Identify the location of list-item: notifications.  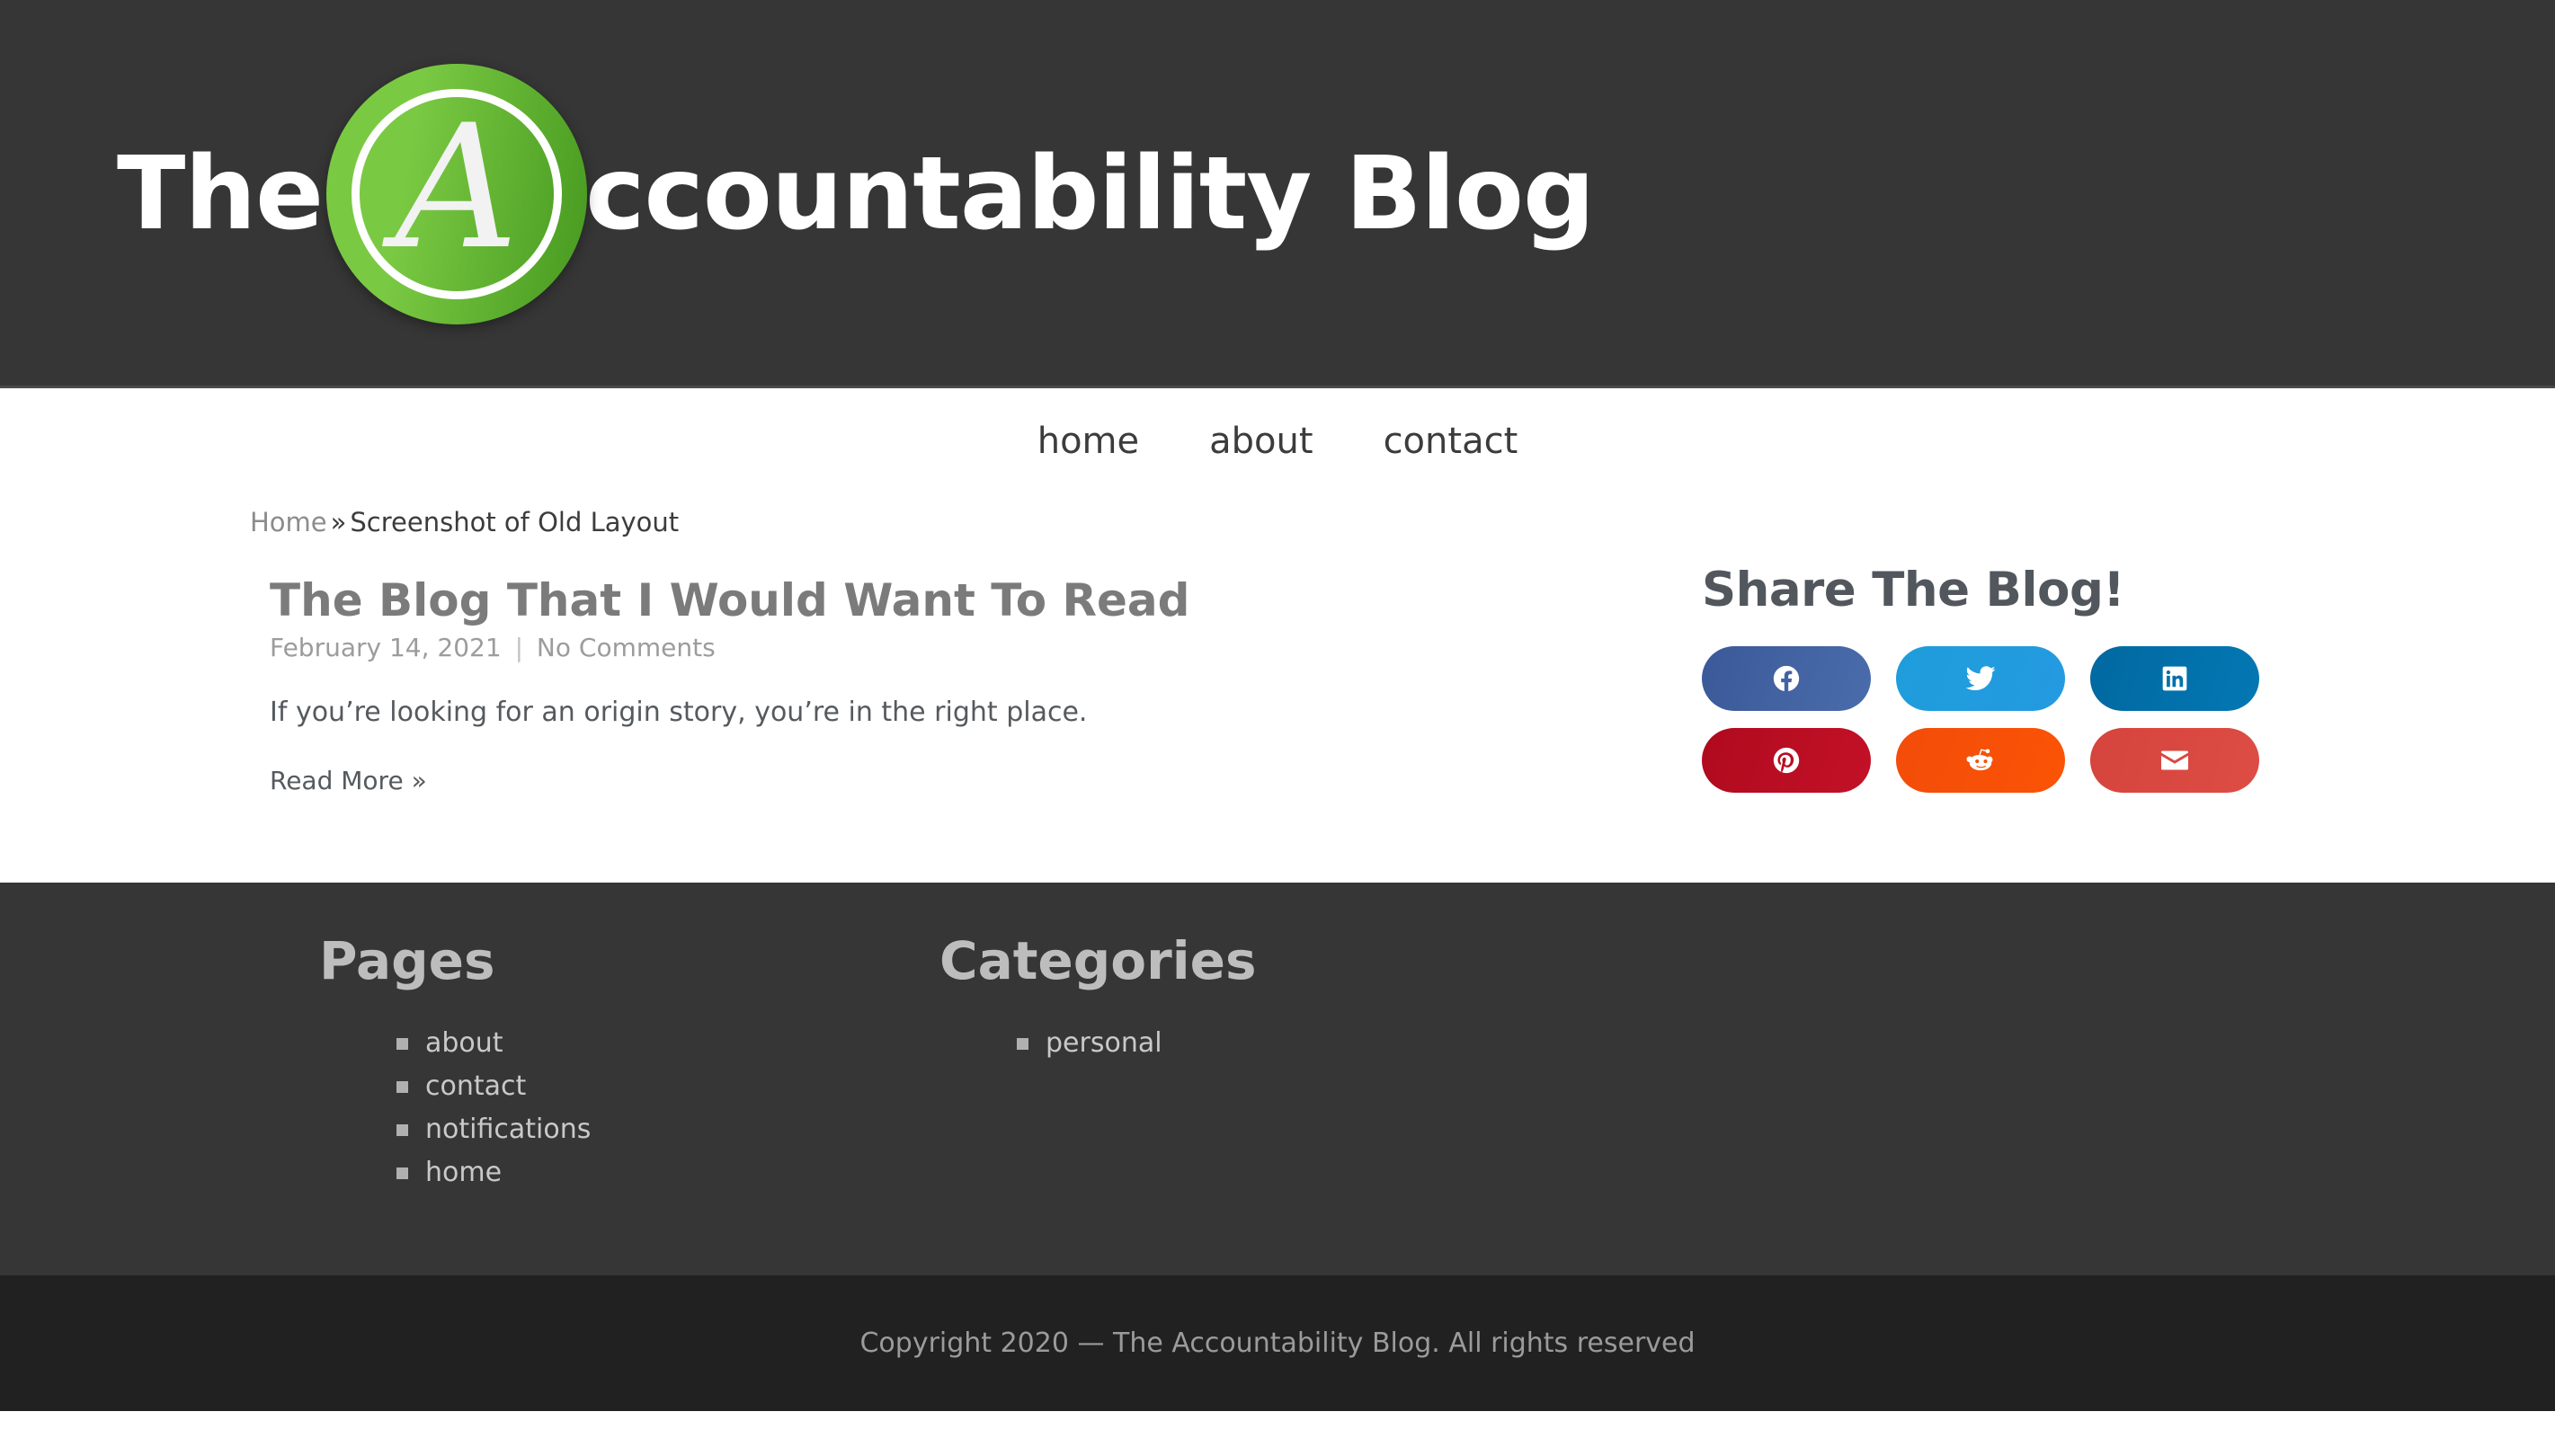
(607, 1130).